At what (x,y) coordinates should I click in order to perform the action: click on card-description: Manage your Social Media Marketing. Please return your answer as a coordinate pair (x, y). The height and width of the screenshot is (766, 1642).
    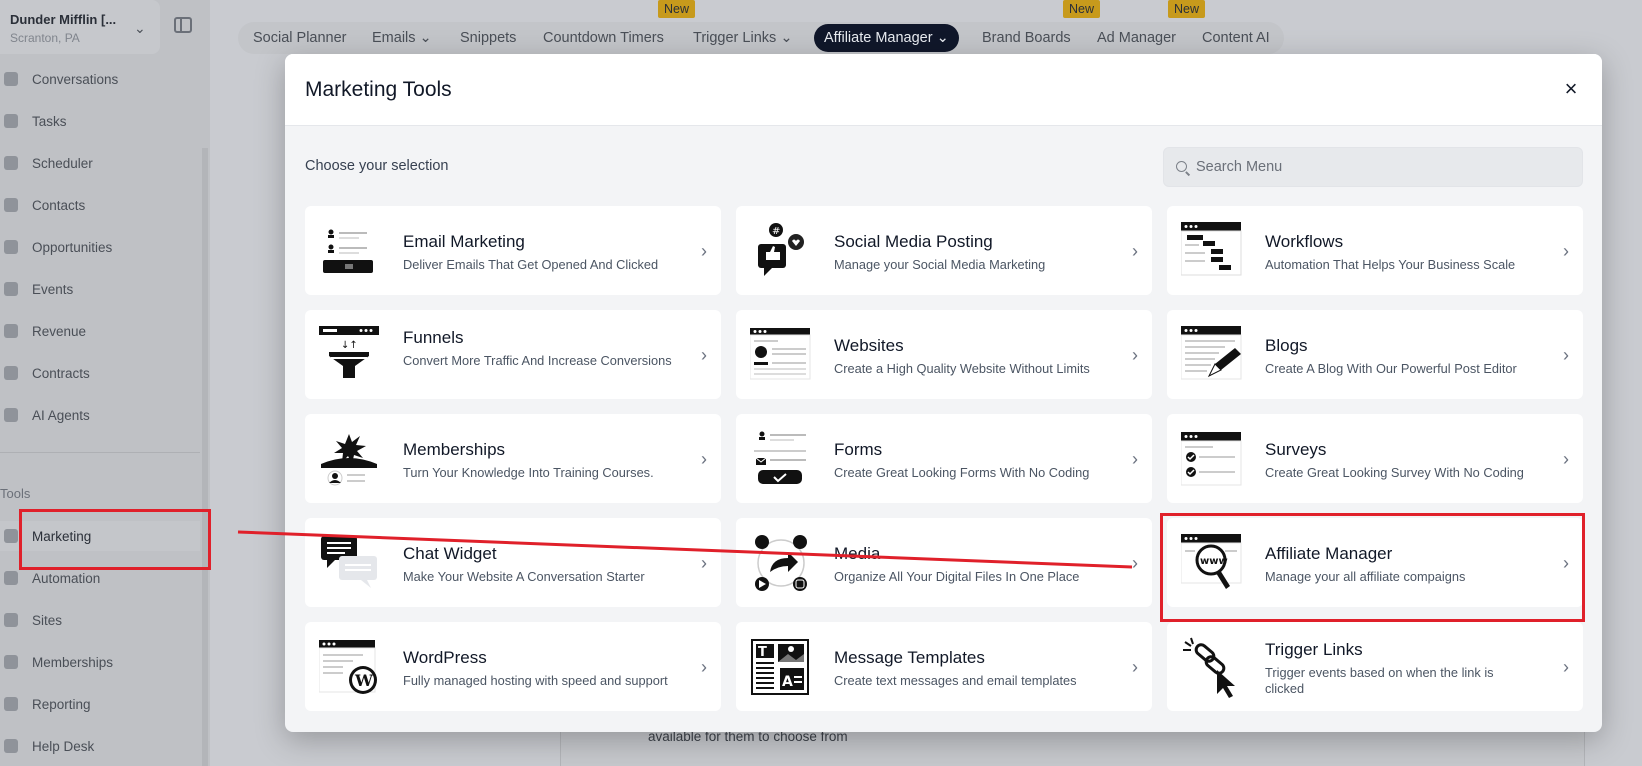
    Looking at the image, I should click on (940, 264).